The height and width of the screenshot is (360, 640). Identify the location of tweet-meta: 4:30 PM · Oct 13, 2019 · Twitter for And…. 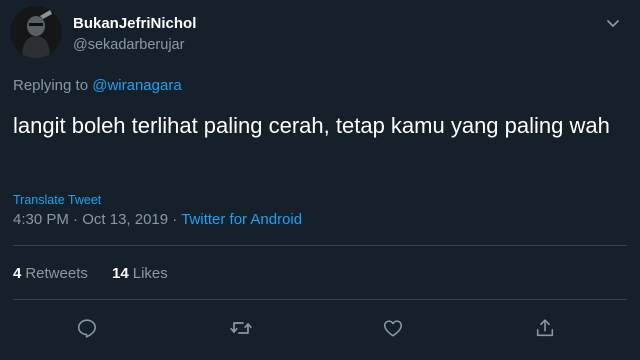
(157, 219).